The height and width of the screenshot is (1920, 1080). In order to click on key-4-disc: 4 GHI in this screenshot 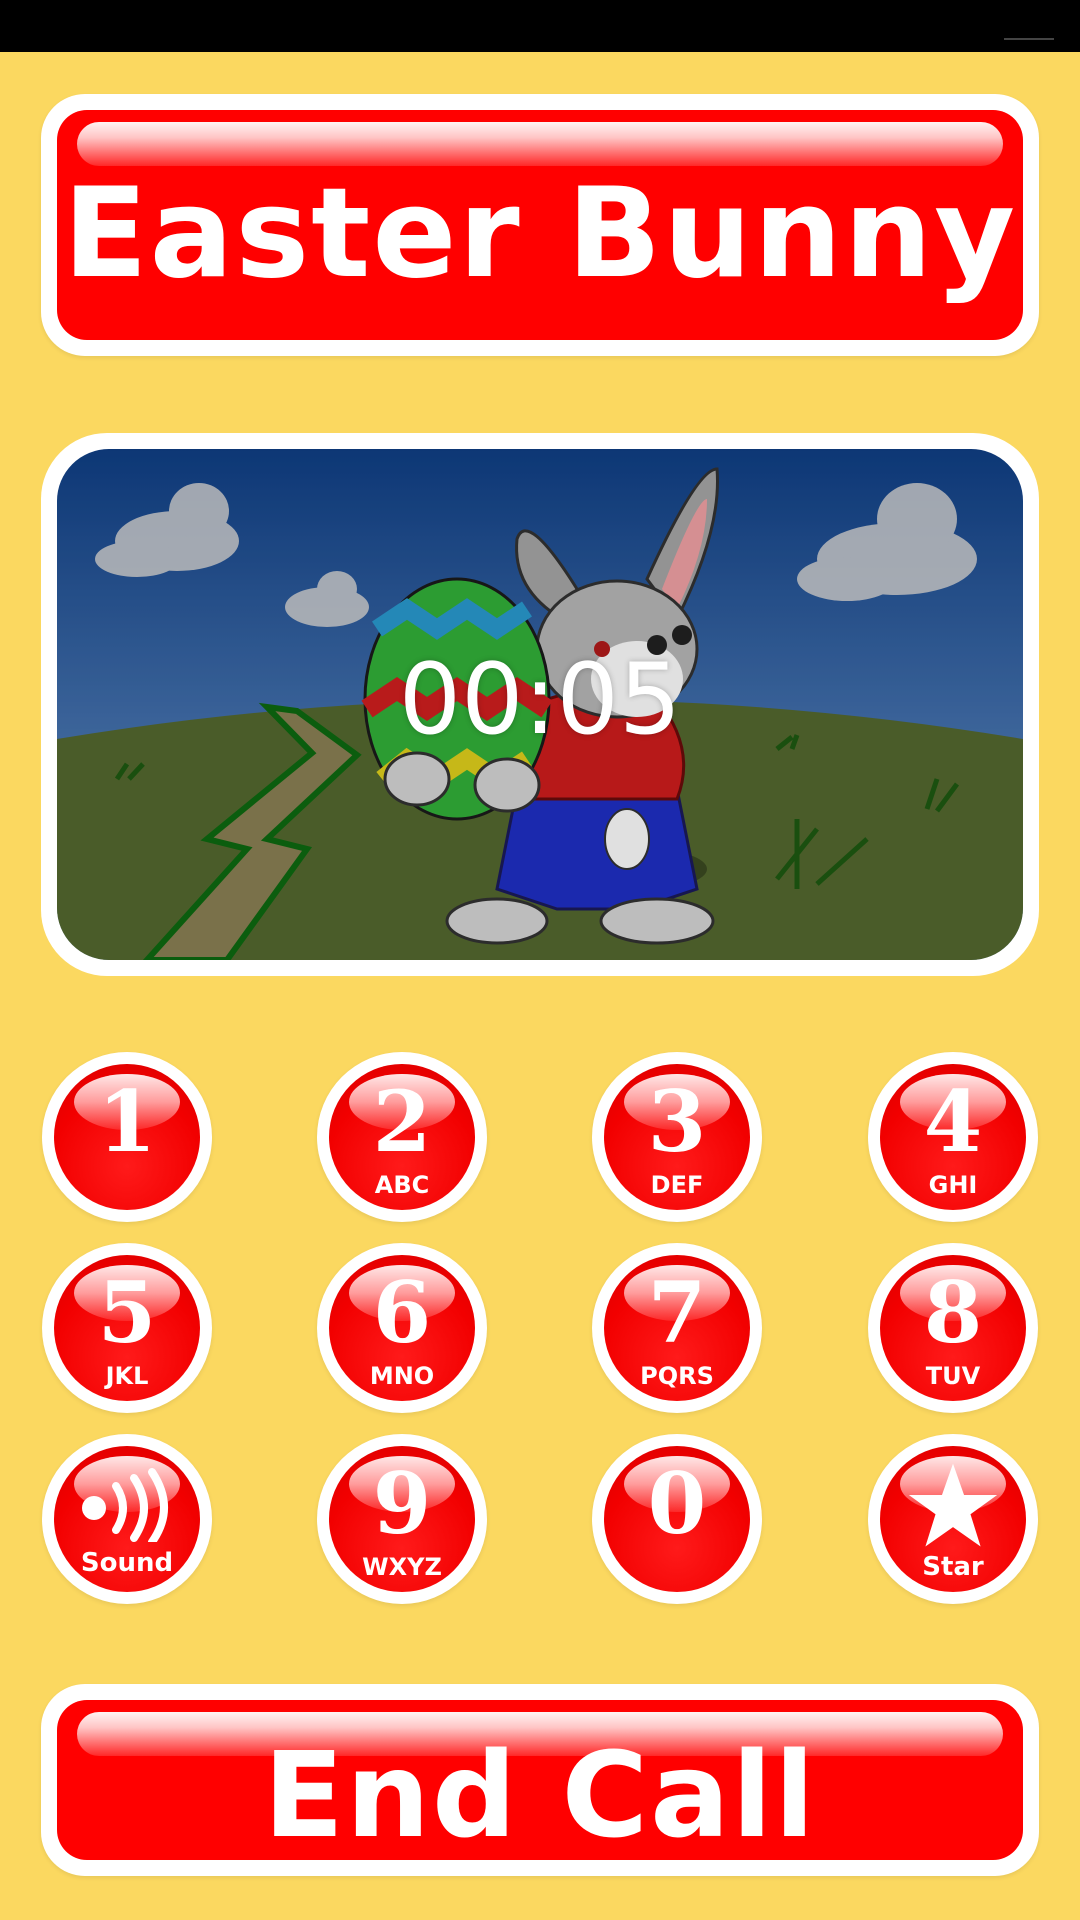, I will do `click(953, 1137)`.